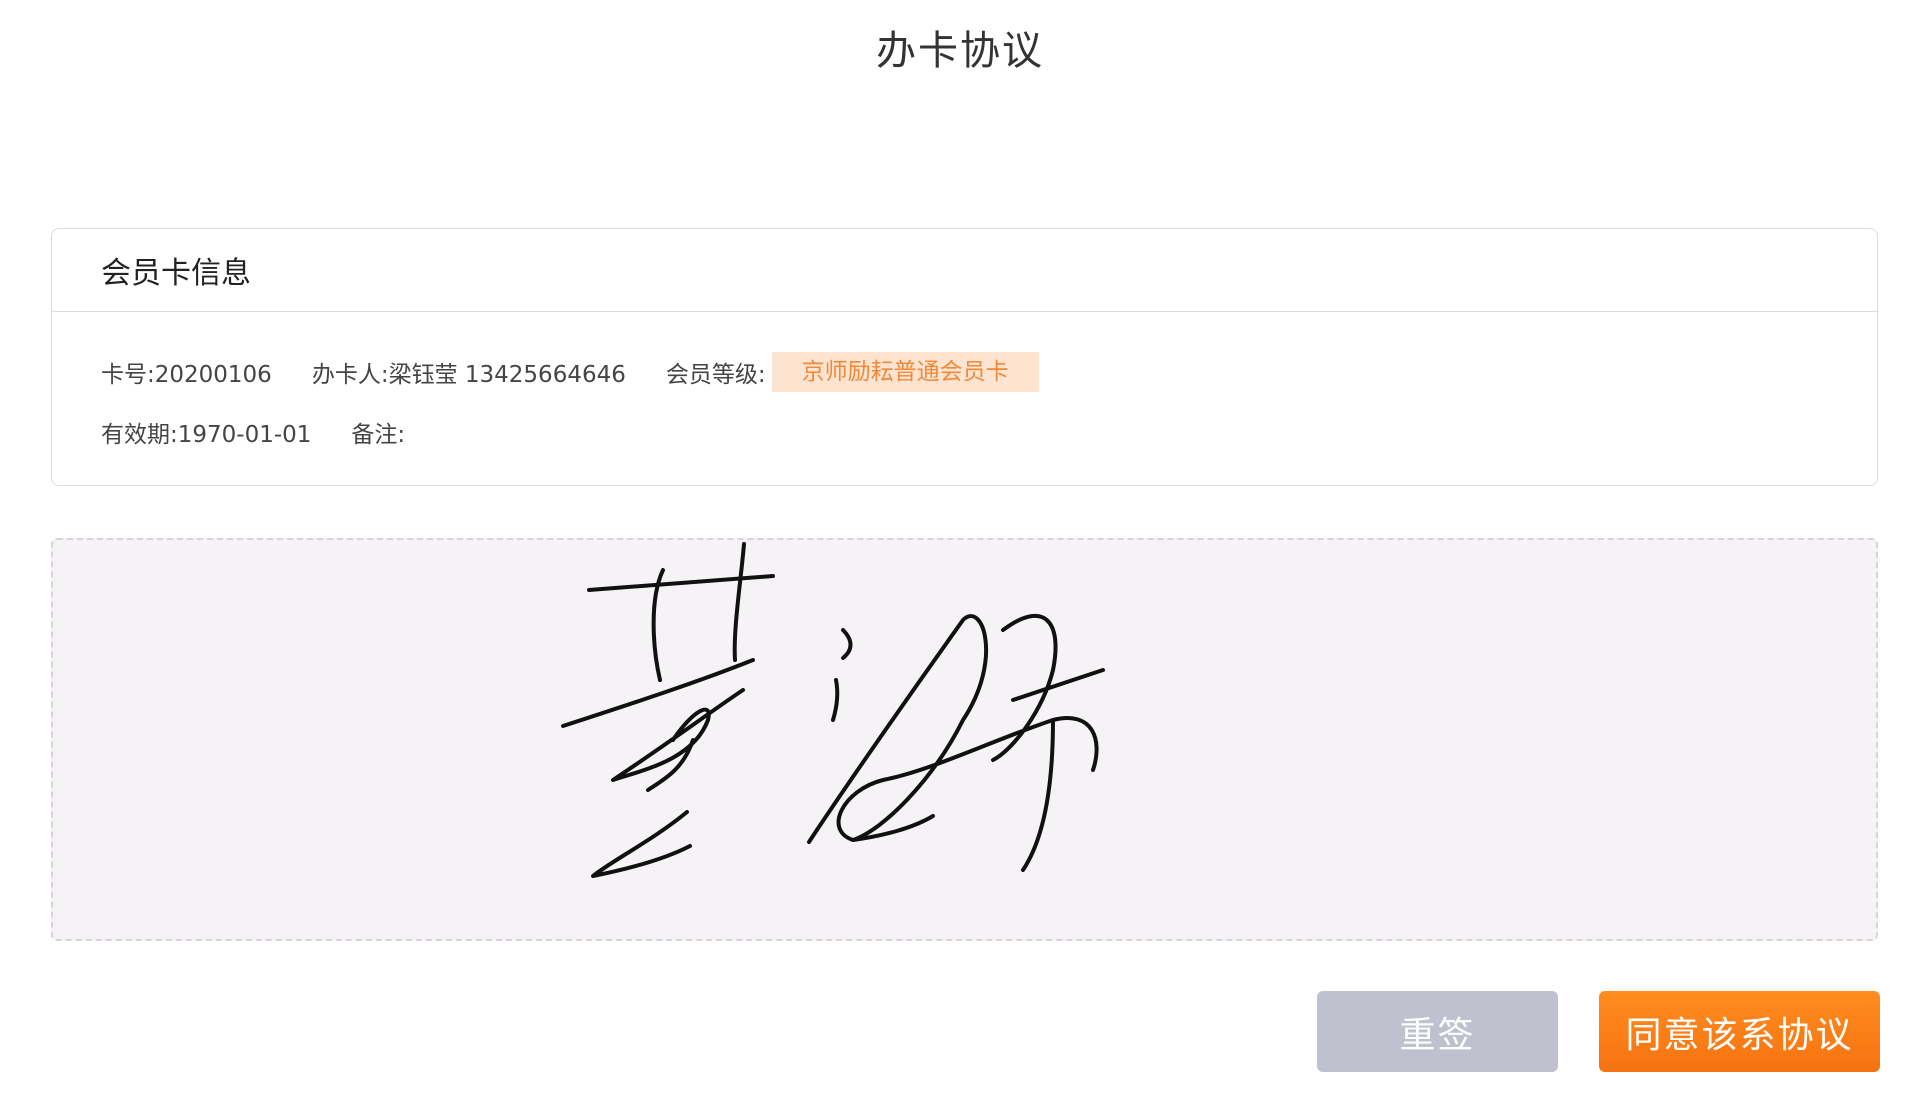  What do you see at coordinates (905, 372) in the screenshot?
I see `member-level-badge: 京师励耘普通会员卡` at bounding box center [905, 372].